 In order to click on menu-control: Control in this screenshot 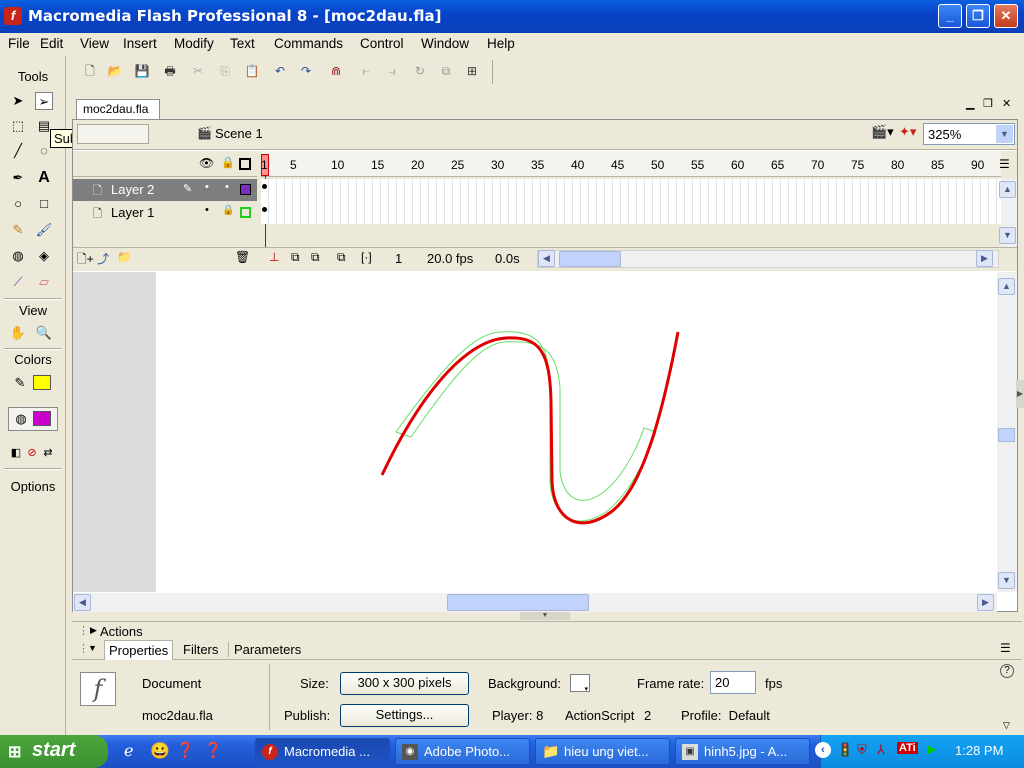, I will do `click(382, 43)`.